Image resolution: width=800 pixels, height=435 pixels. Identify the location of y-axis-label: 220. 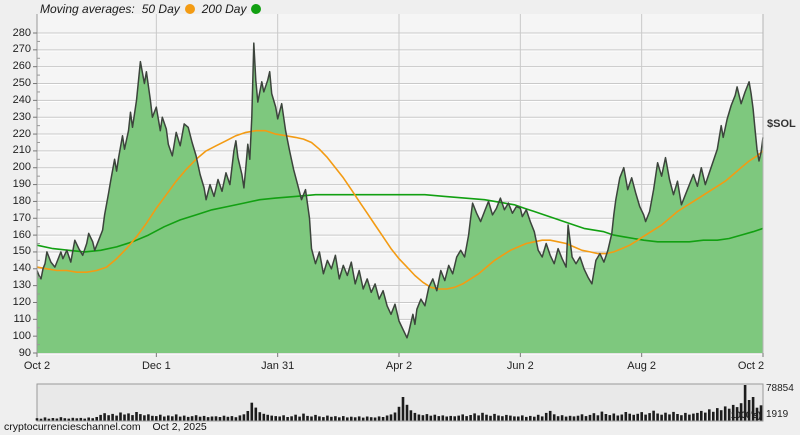
(21, 133).